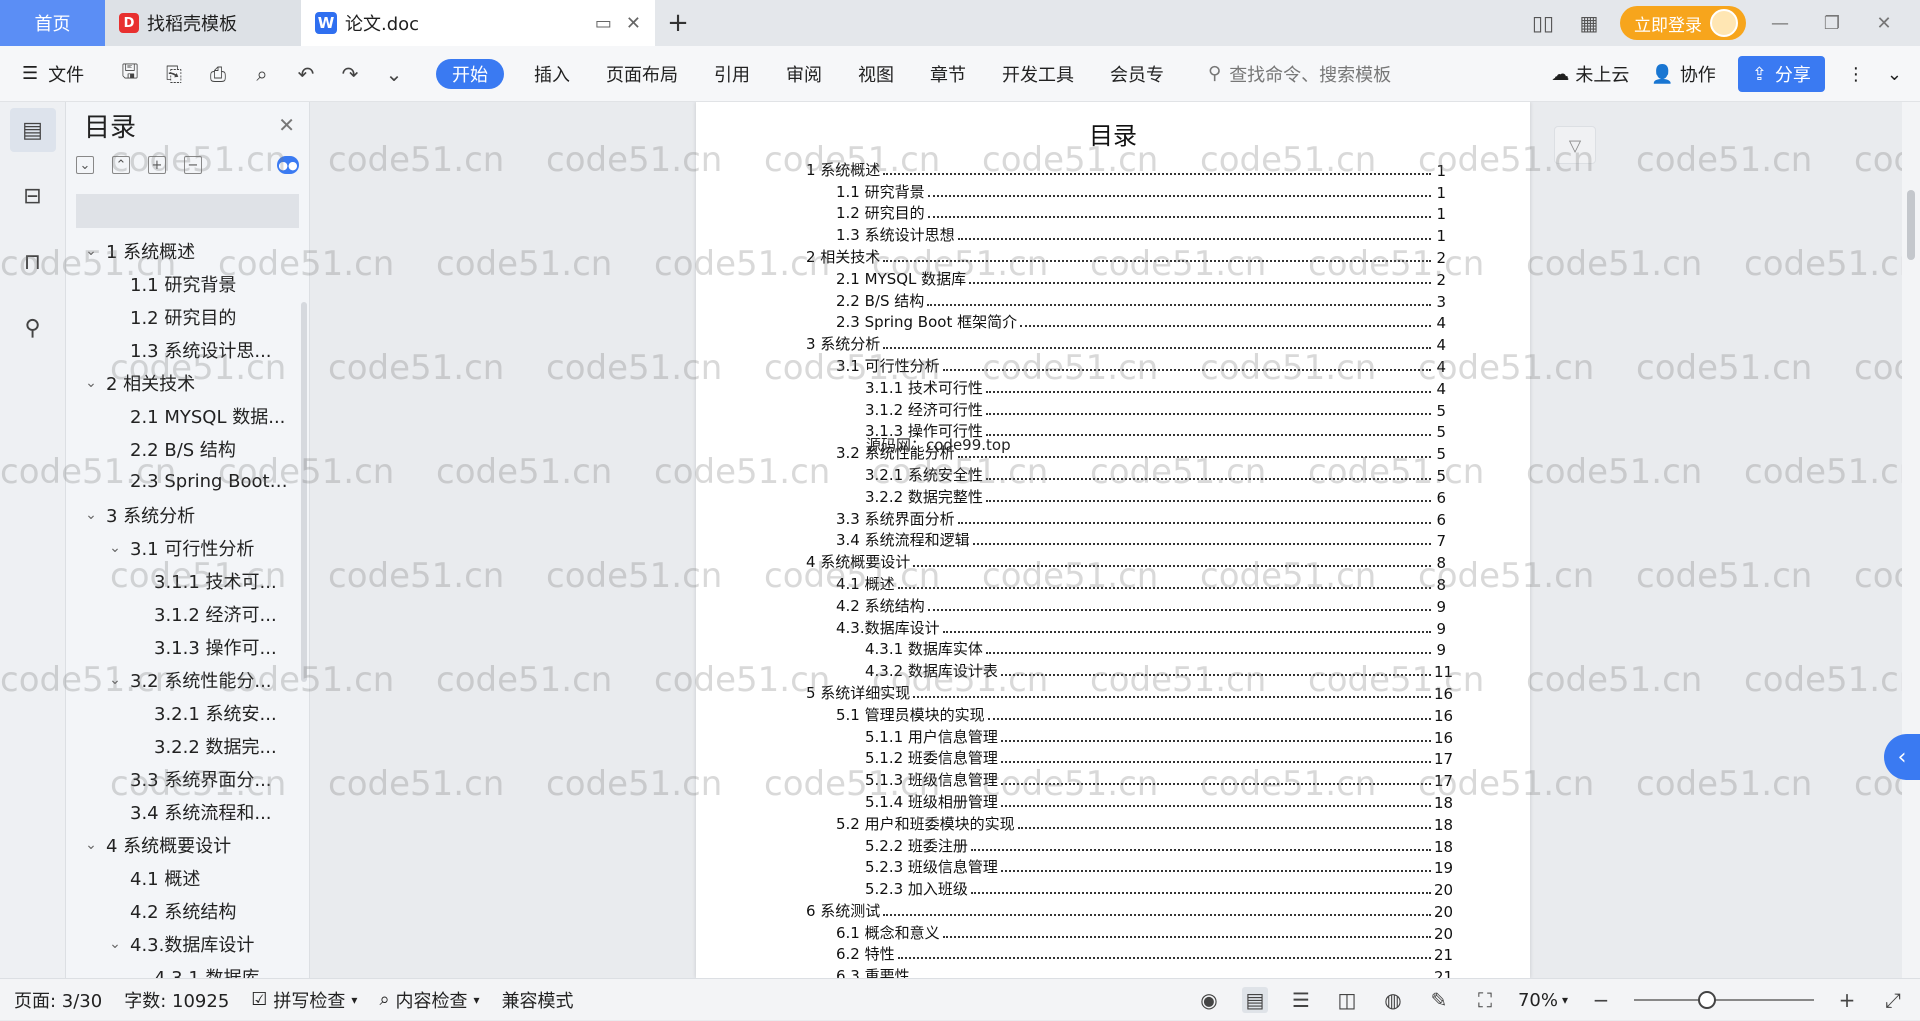  What do you see at coordinates (1589, 23) in the screenshot?
I see `apps-grid-icon: ▦` at bounding box center [1589, 23].